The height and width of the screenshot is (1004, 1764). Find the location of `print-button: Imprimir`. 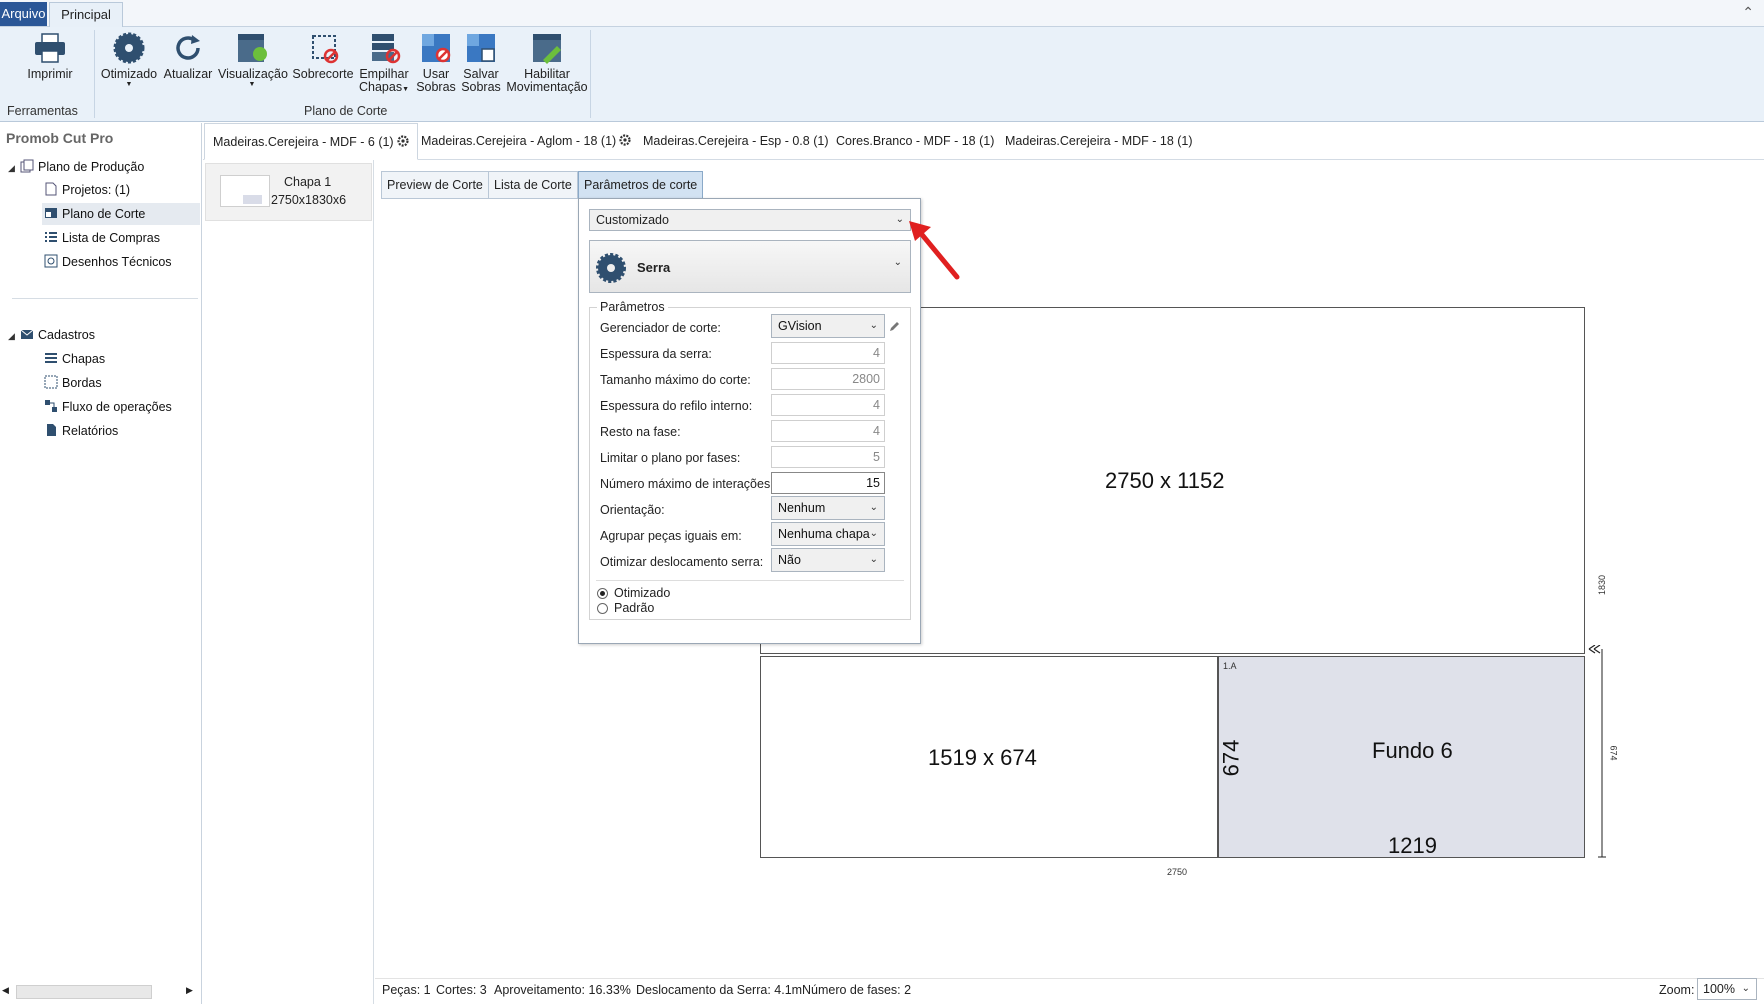

print-button: Imprimir is located at coordinates (50, 56).